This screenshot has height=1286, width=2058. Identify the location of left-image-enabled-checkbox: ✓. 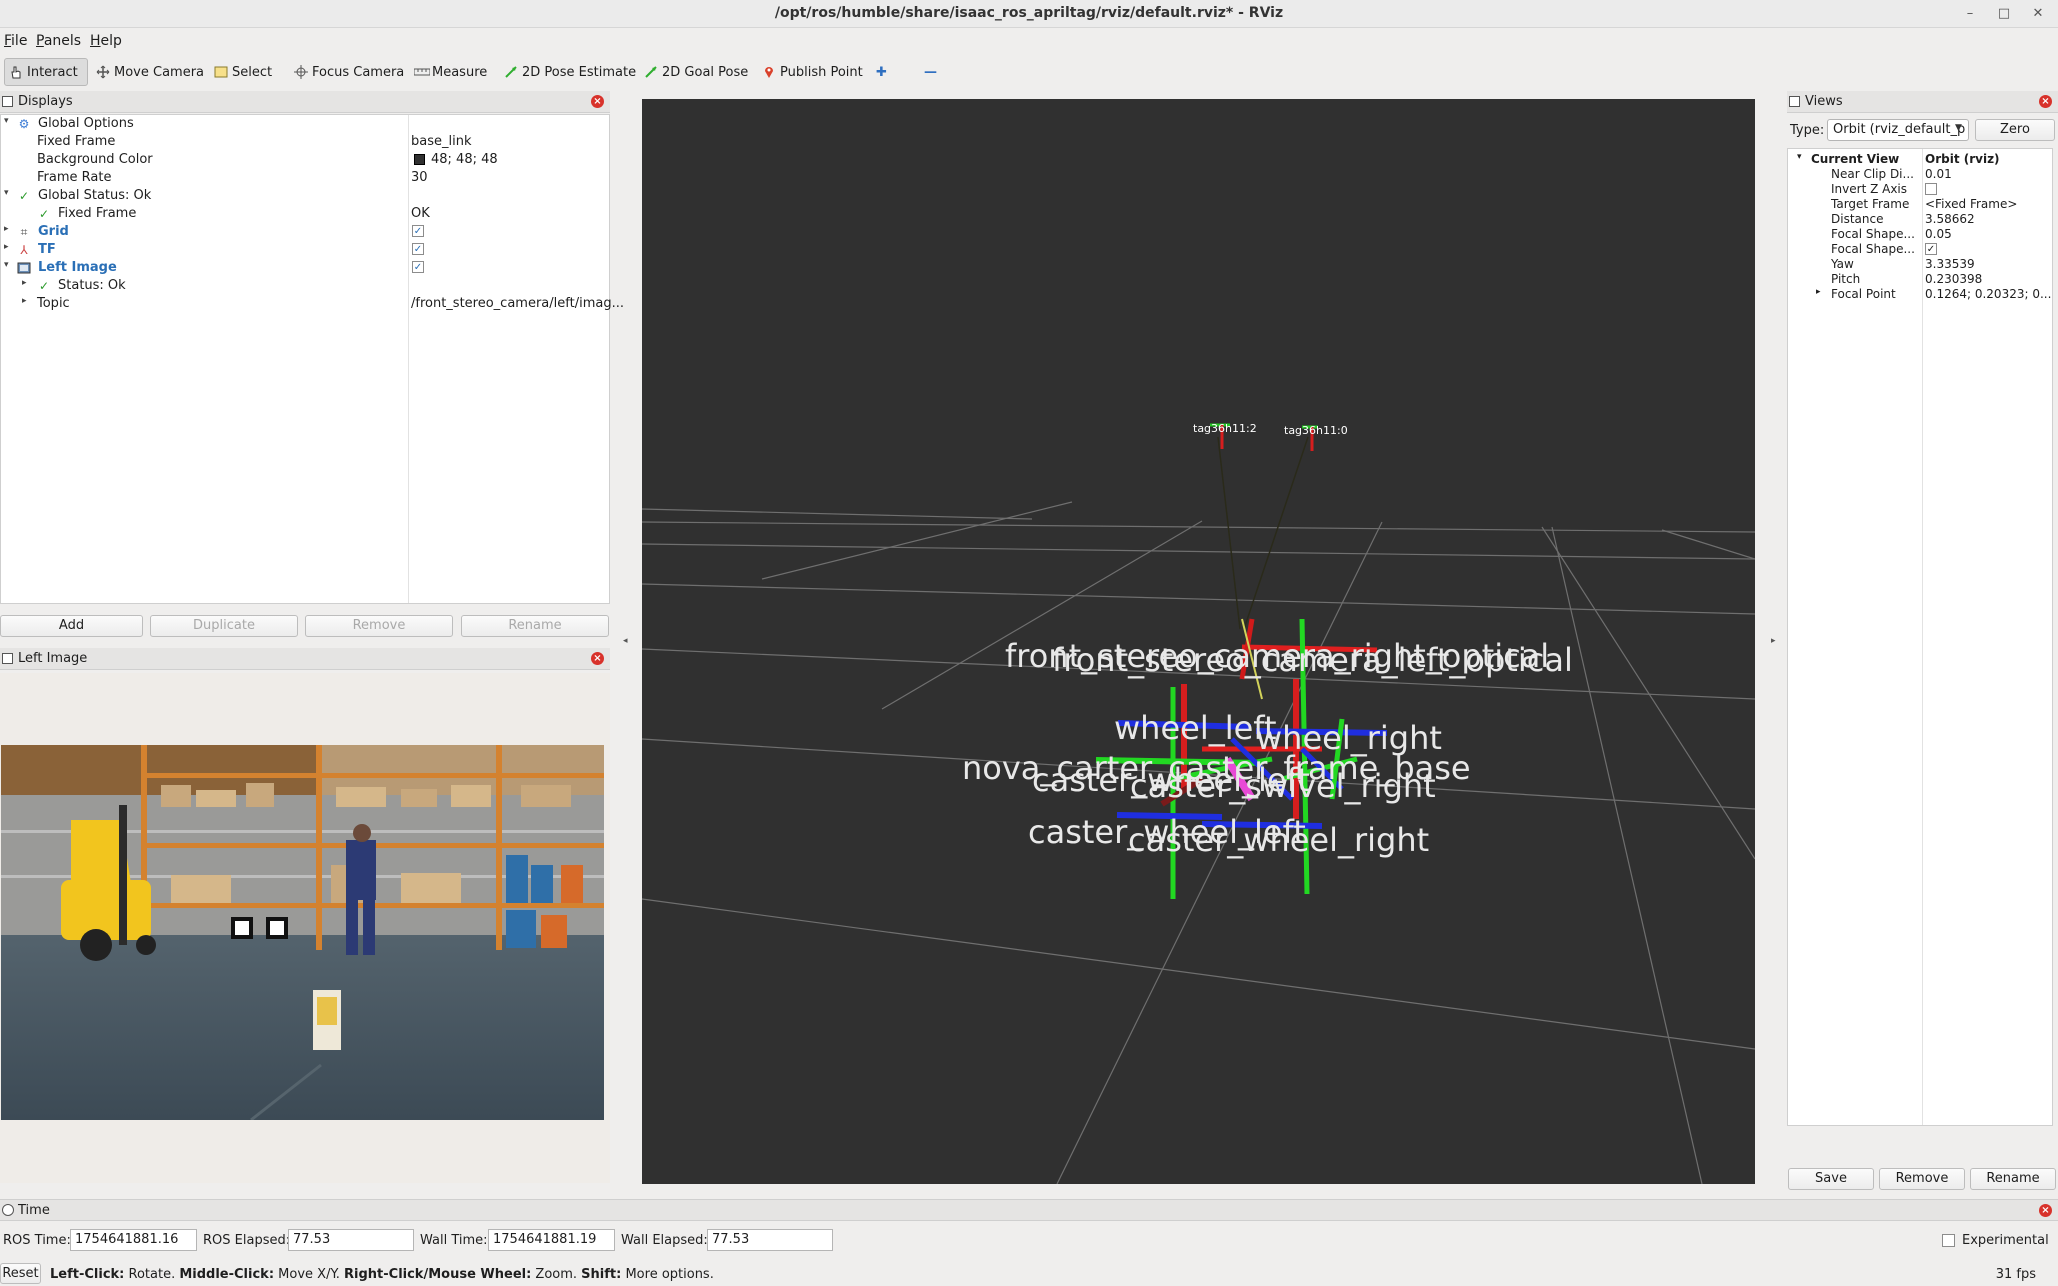
(418, 267).